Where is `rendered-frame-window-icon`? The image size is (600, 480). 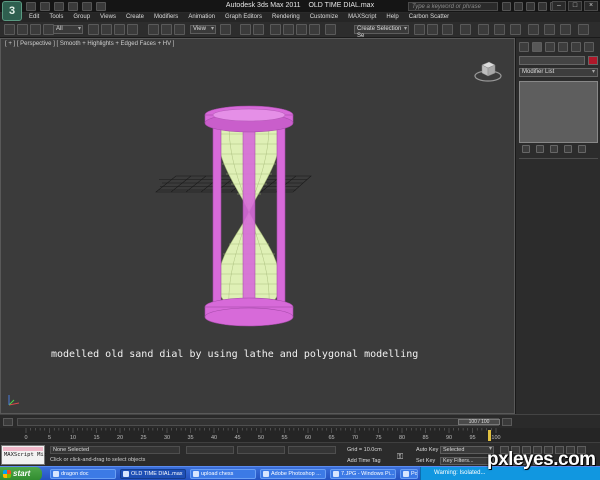
rendered-frame-window-icon is located at coordinates (549, 29).